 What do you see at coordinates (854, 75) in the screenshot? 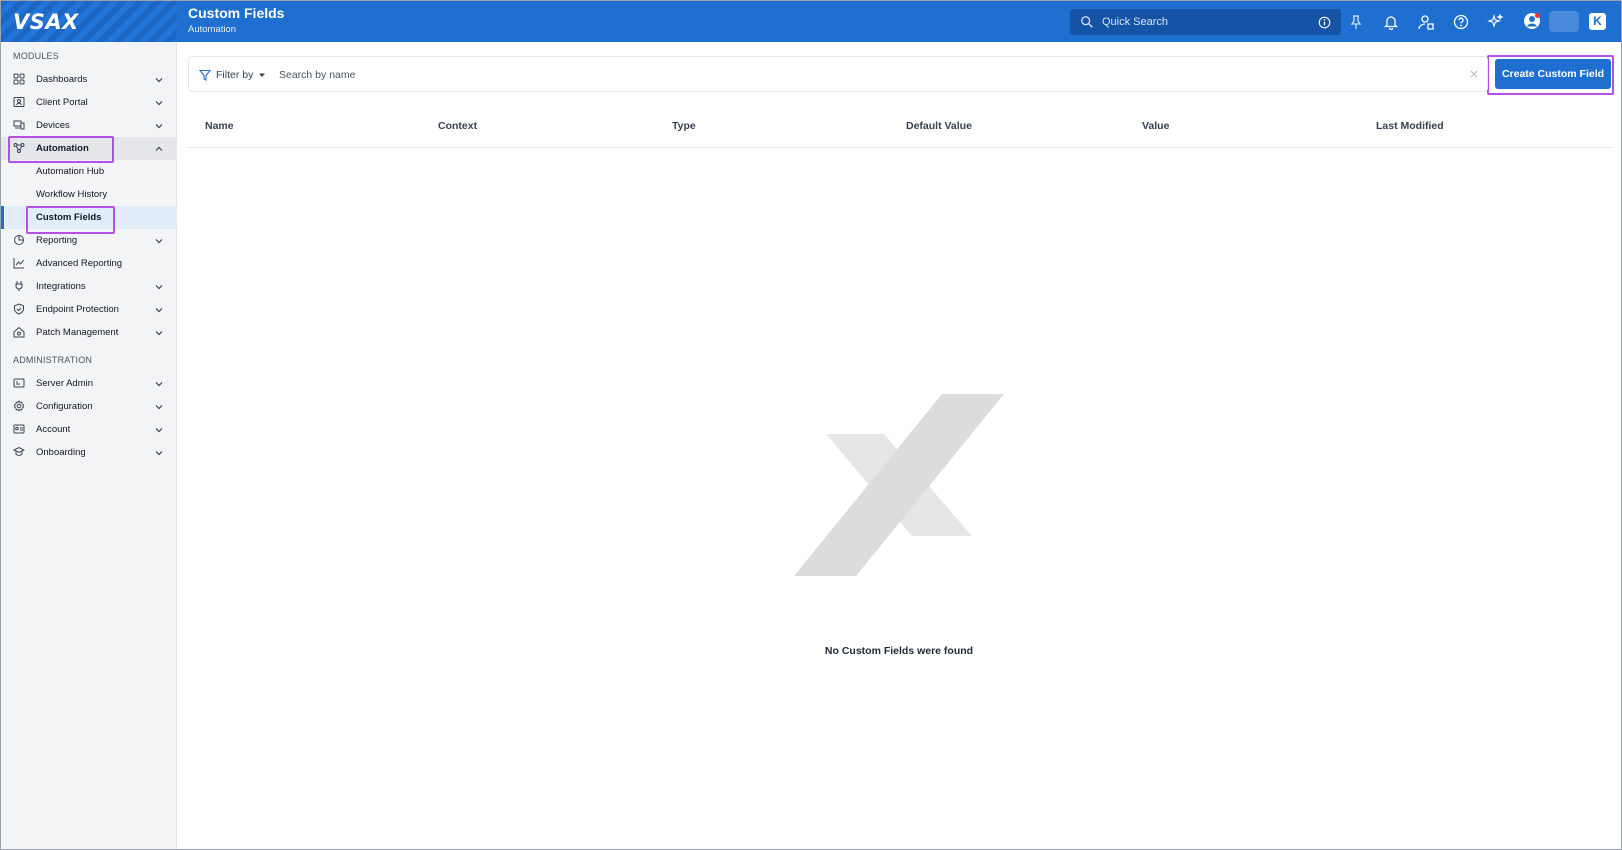
I see `search-by-name-input` at bounding box center [854, 75].